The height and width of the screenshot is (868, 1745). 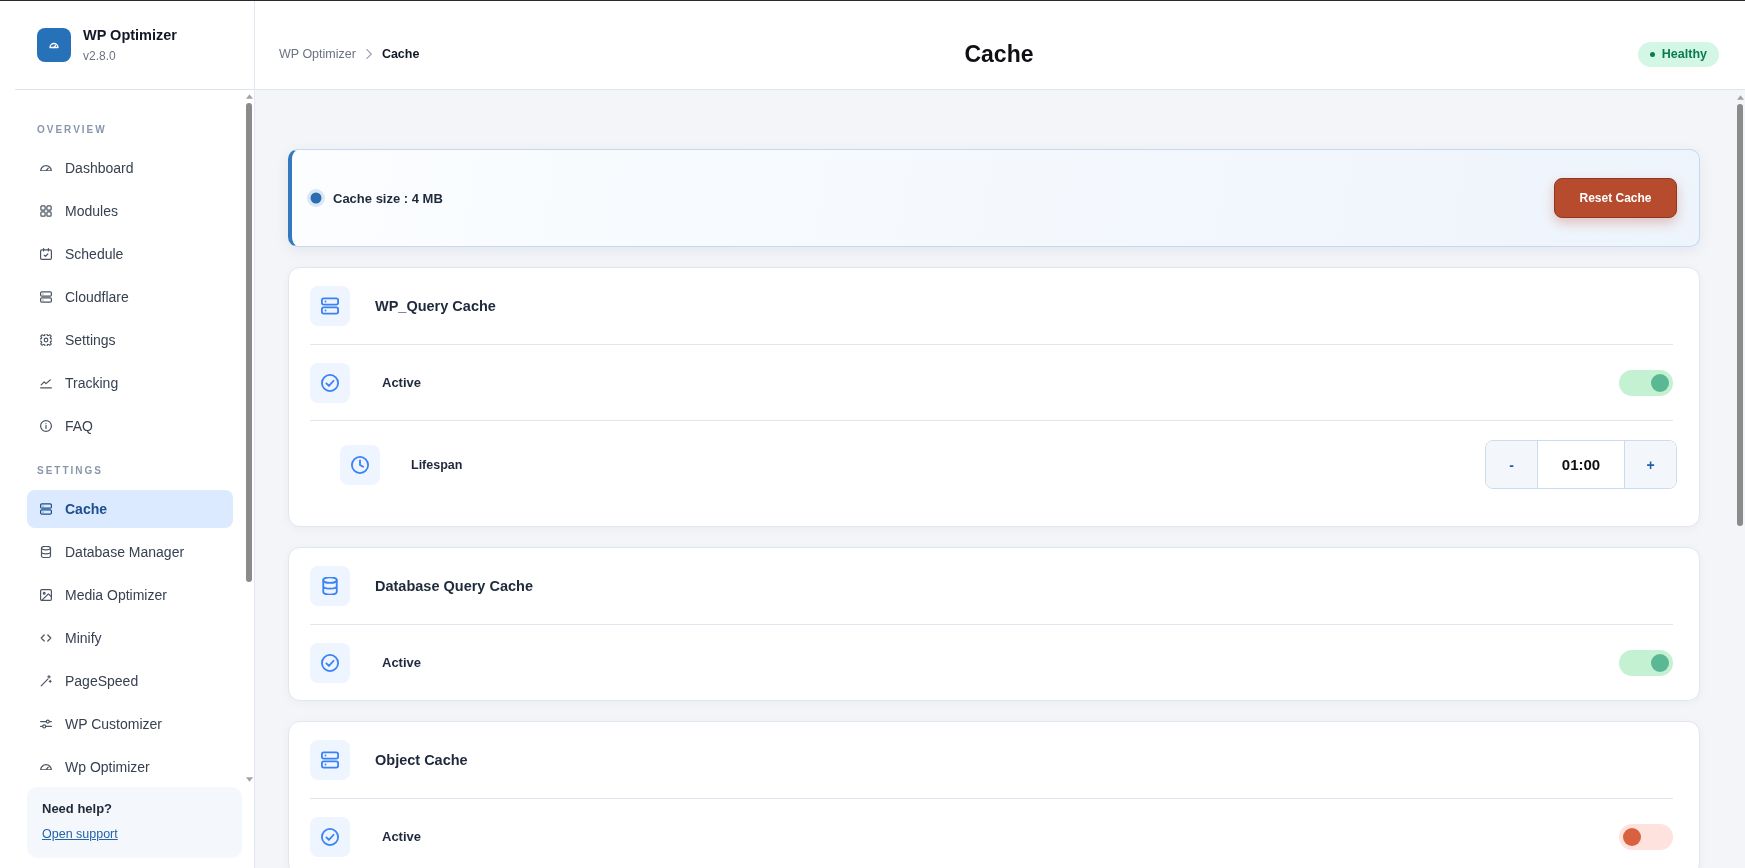 I want to click on calendar-check-icon, so click(x=46, y=254).